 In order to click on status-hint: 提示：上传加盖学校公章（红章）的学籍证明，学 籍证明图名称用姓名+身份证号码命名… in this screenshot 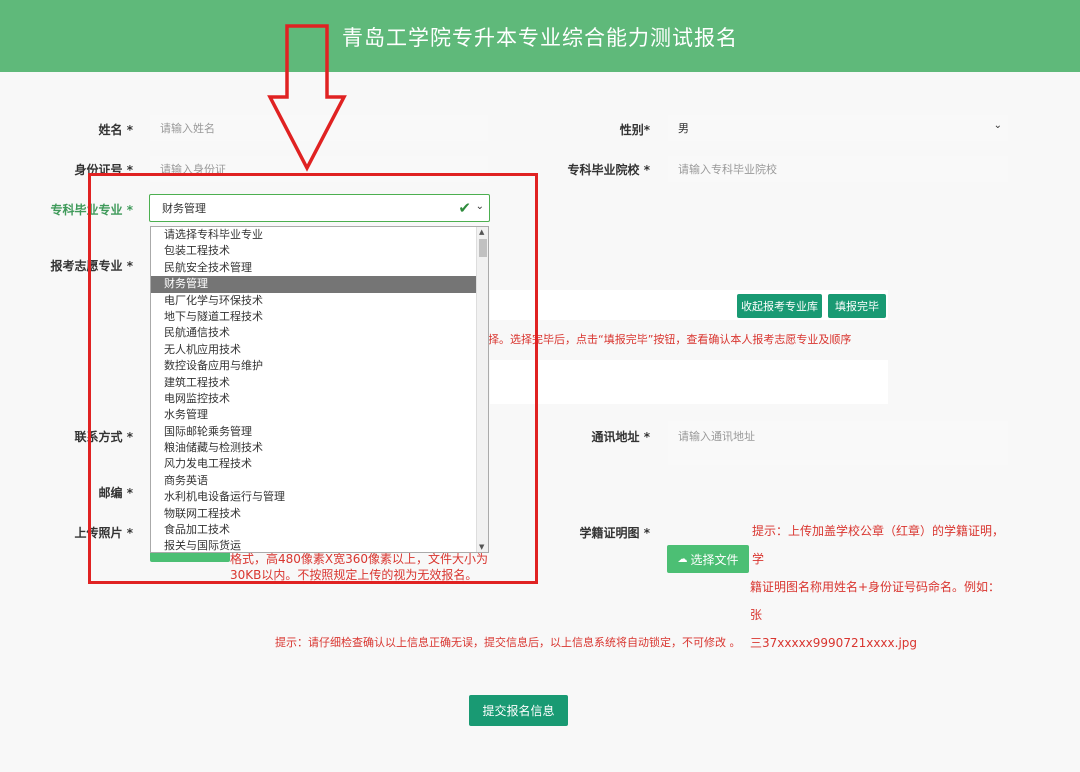, I will do `click(880, 587)`.